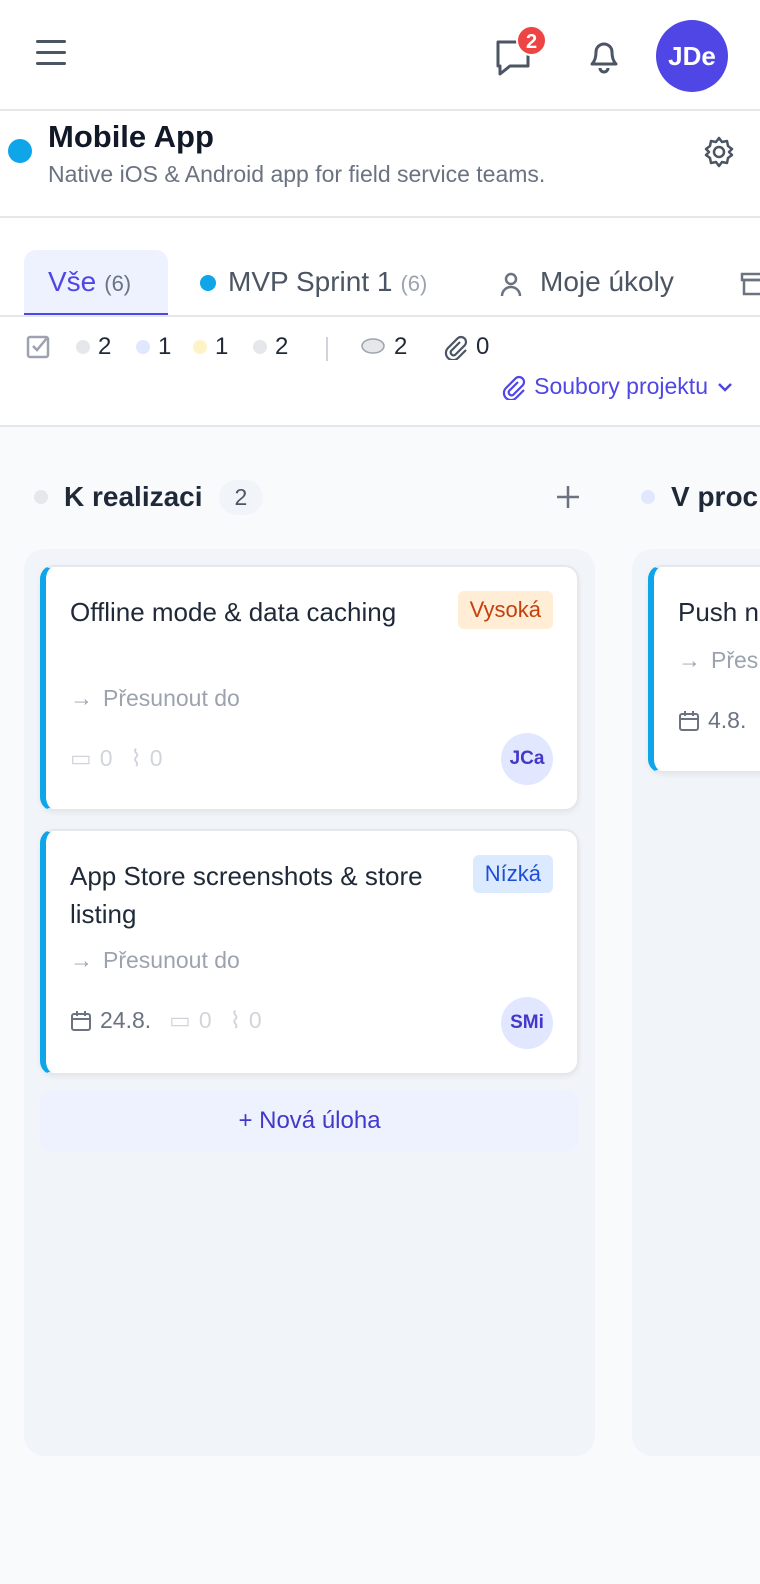 This screenshot has width=760, height=1584. What do you see at coordinates (727, 720) in the screenshot?
I see `due-date: 4.8.` at bounding box center [727, 720].